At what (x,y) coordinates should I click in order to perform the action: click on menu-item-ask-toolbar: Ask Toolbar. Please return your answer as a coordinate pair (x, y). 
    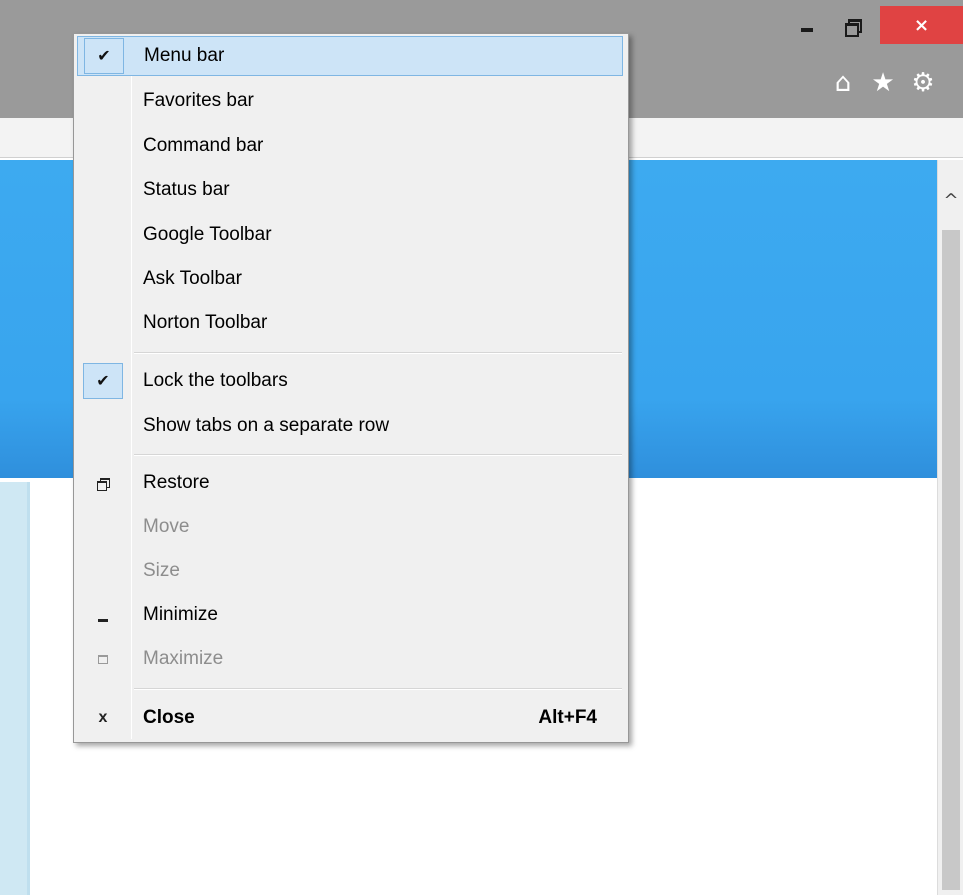
    Looking at the image, I should click on (350, 279).